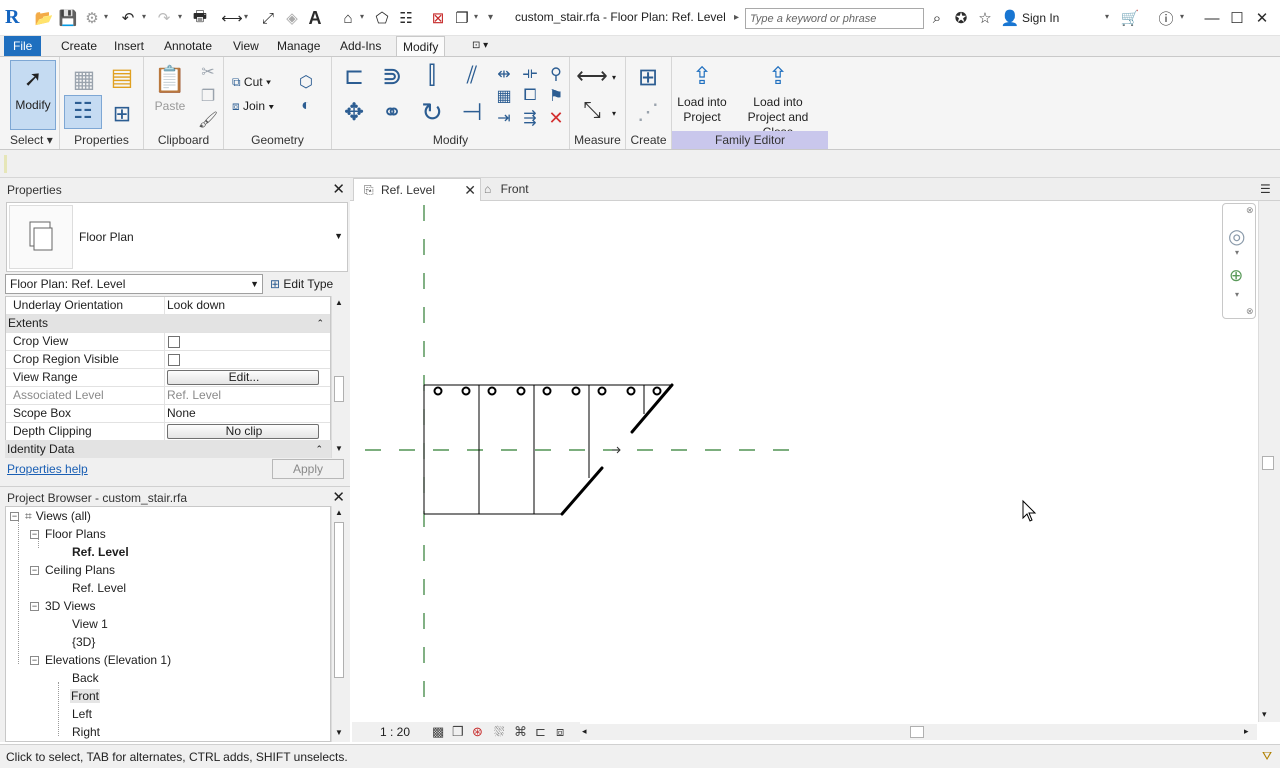  I want to click on trim-single-icon: ⇥, so click(504, 118).